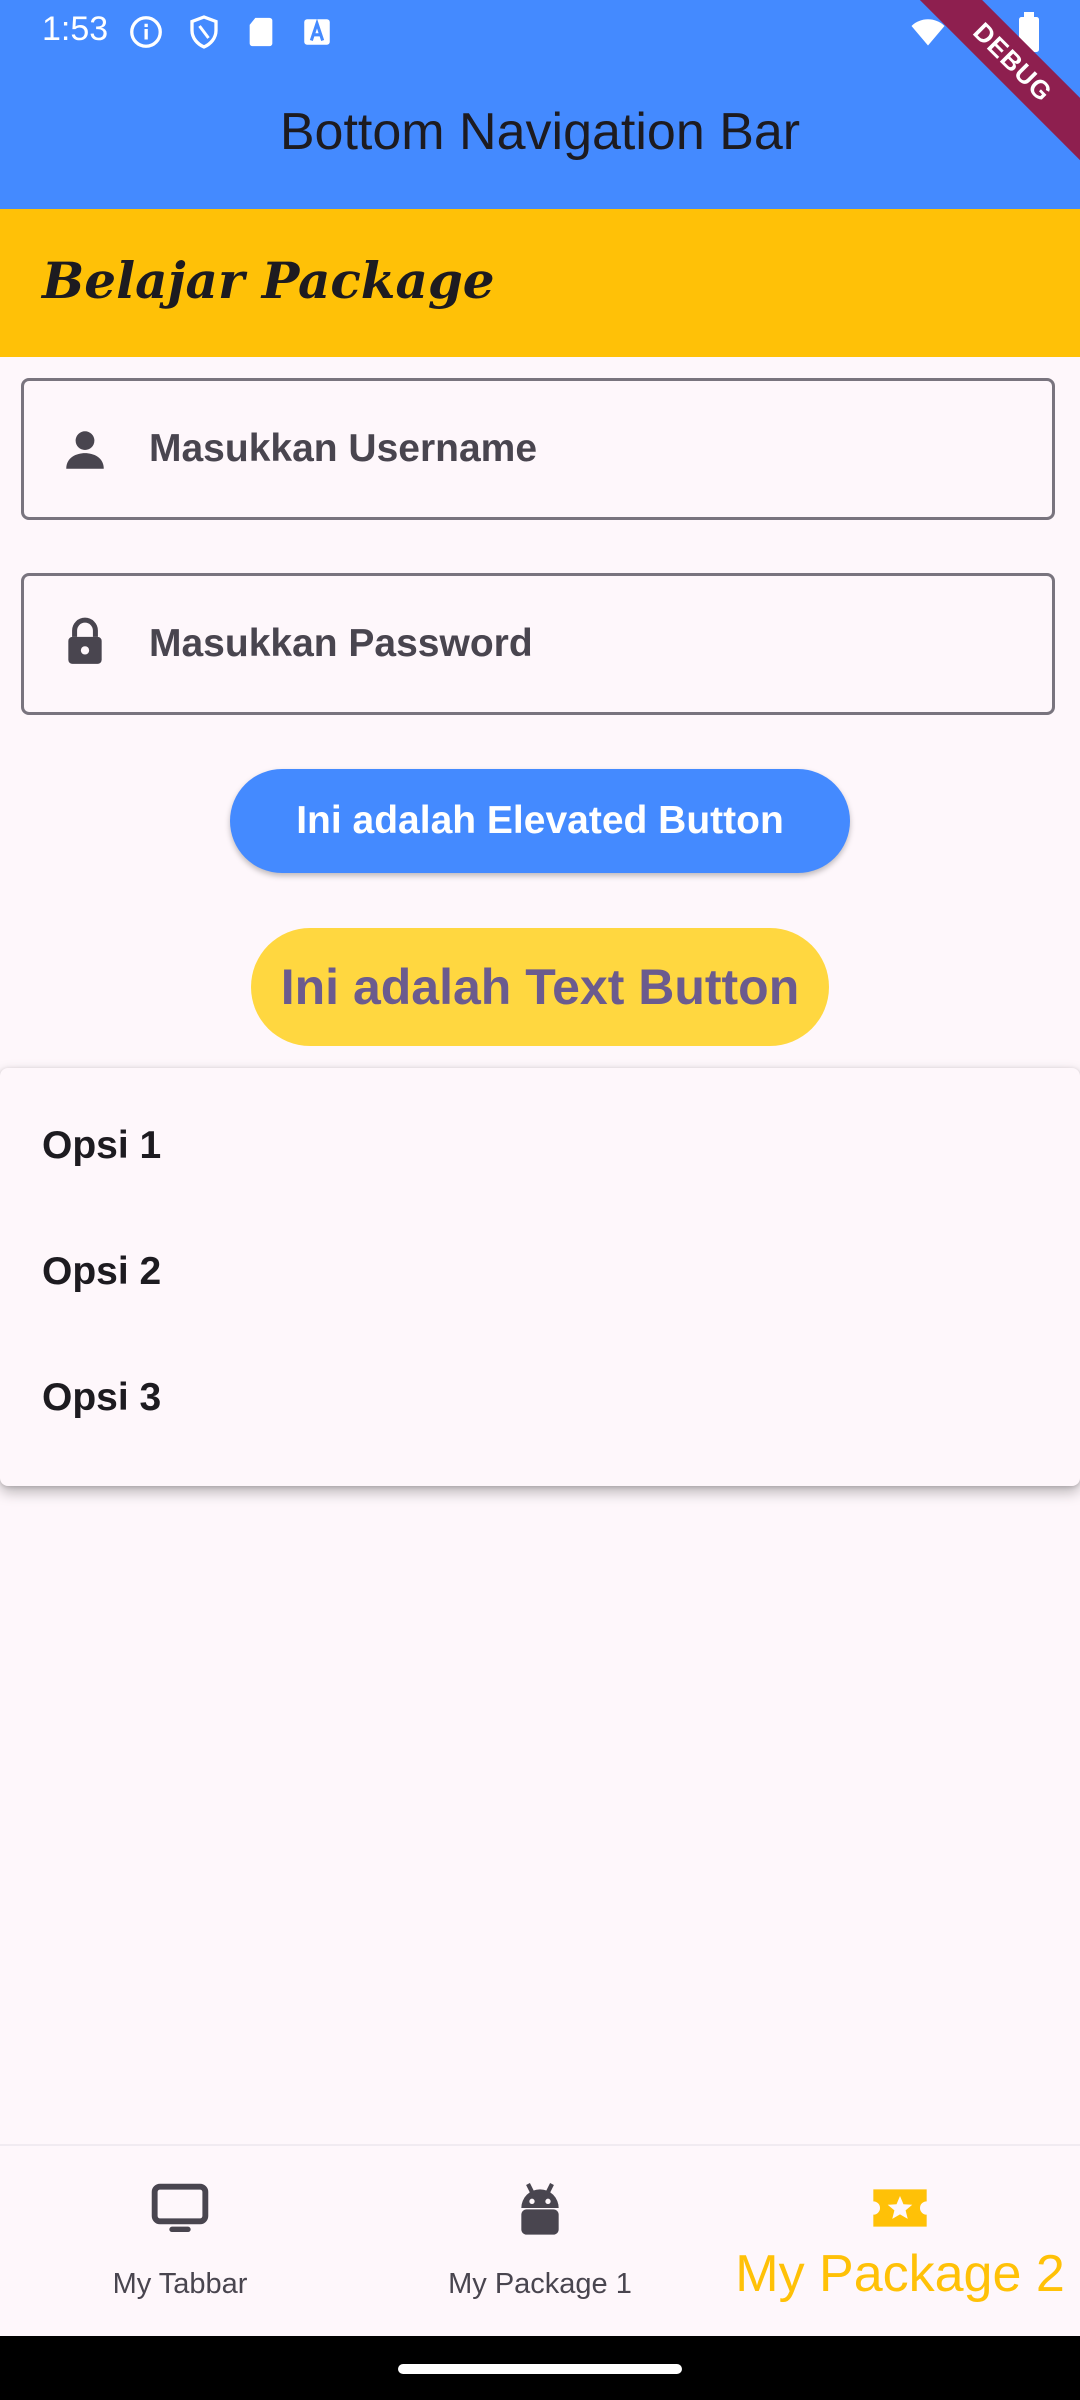 The height and width of the screenshot is (2400, 1080). I want to click on nav-label-my-package-1: My Package 1, so click(540, 2284).